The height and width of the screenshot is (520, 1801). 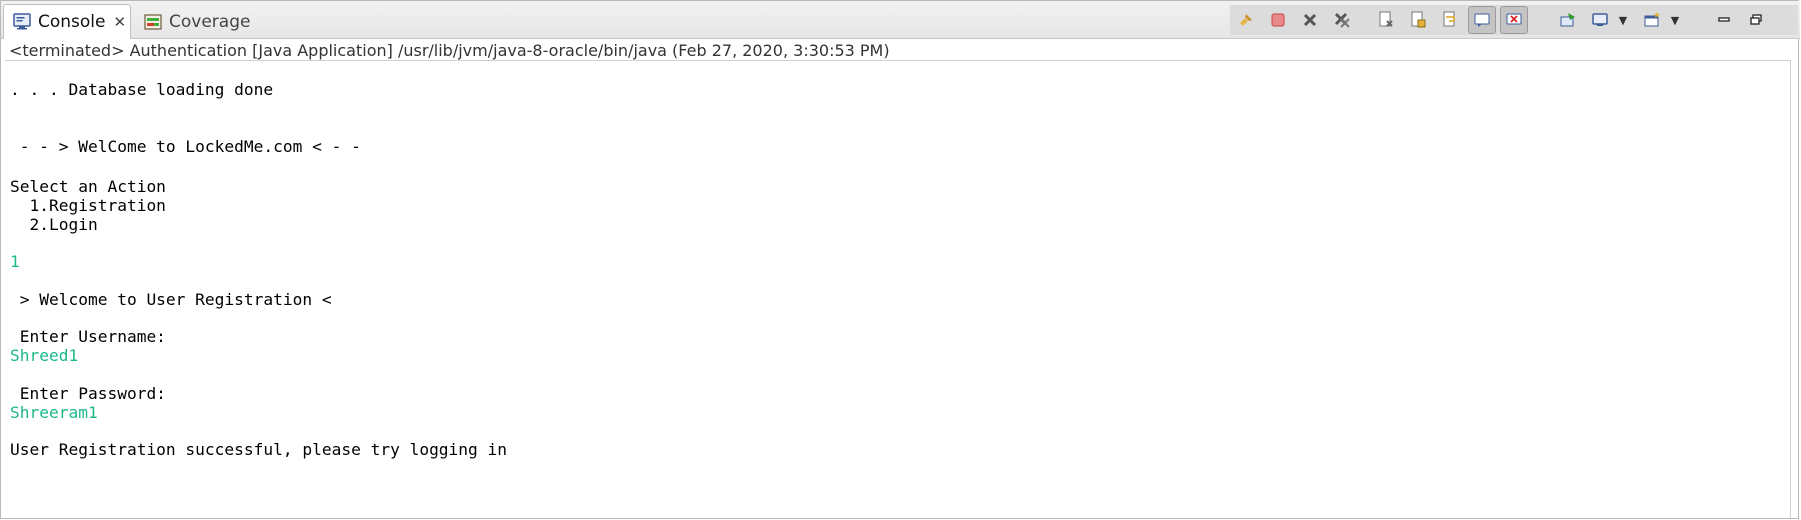 I want to click on console-input-line: Shreeram1, so click(x=54, y=412).